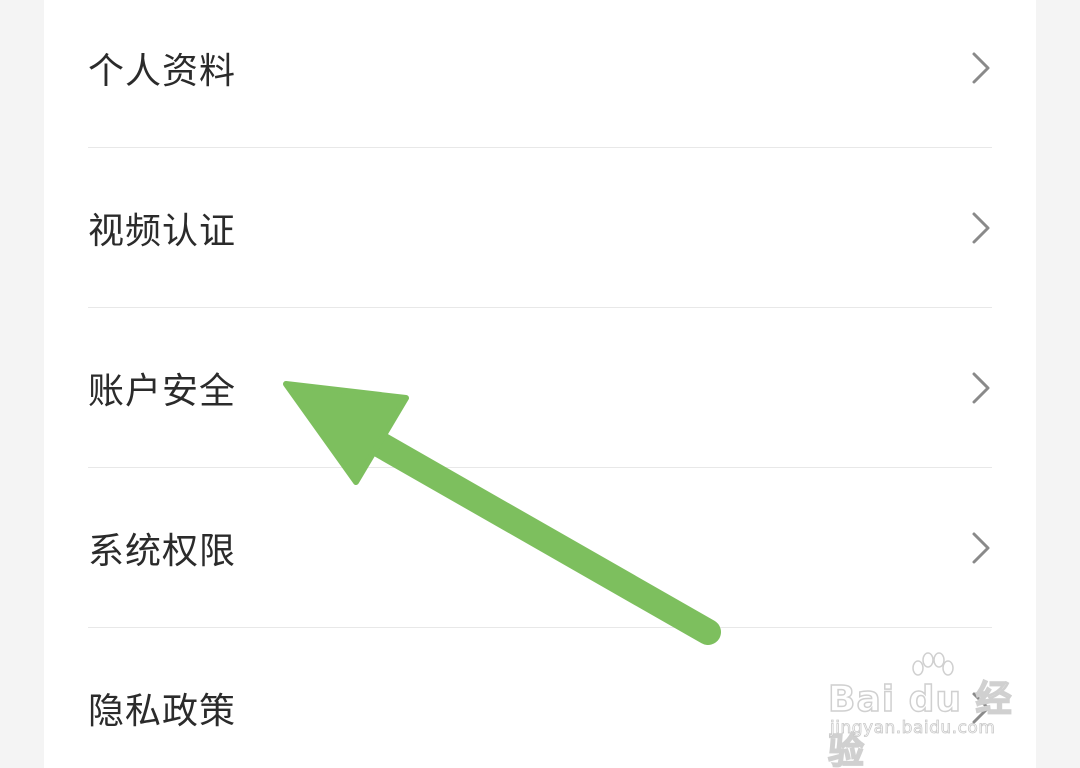 This screenshot has height=768, width=1080. What do you see at coordinates (162, 711) in the screenshot?
I see `menu-item-label: 隐私政策` at bounding box center [162, 711].